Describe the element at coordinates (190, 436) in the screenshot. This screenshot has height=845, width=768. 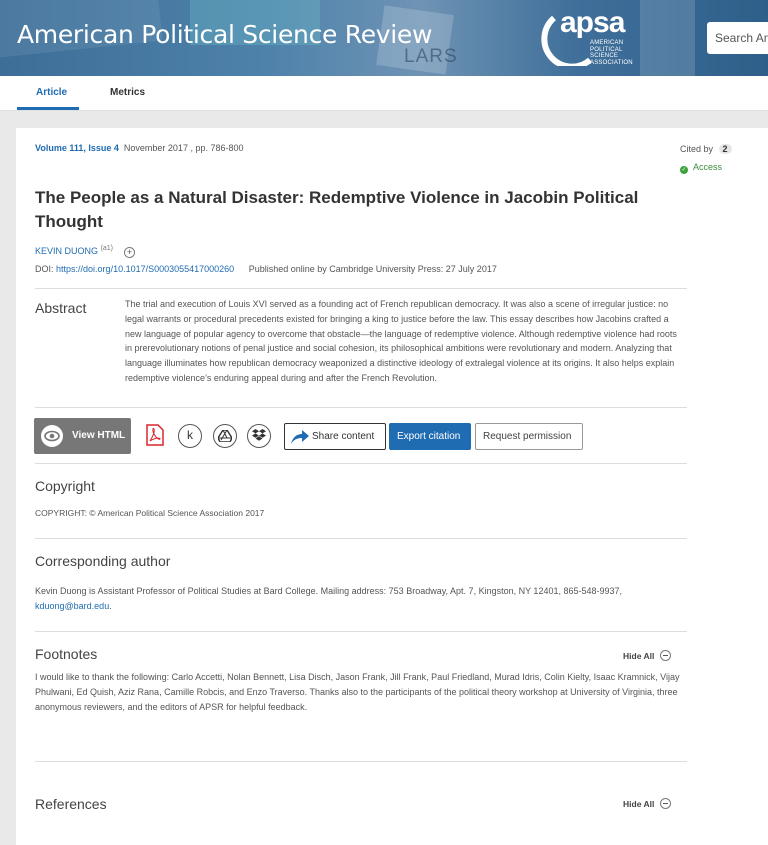
I see `kudos-icon: k` at that location.